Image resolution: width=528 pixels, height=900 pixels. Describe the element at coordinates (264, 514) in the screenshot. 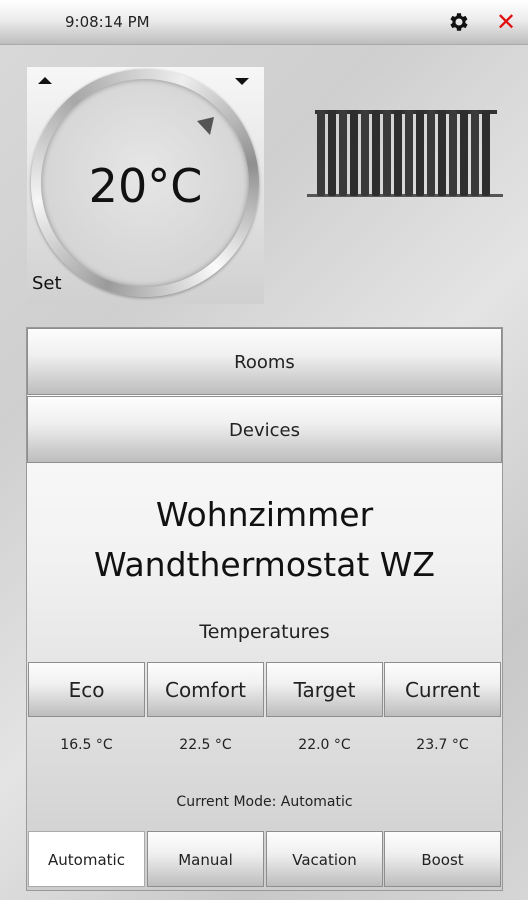

I see `room-name: Wohnzimmer` at that location.